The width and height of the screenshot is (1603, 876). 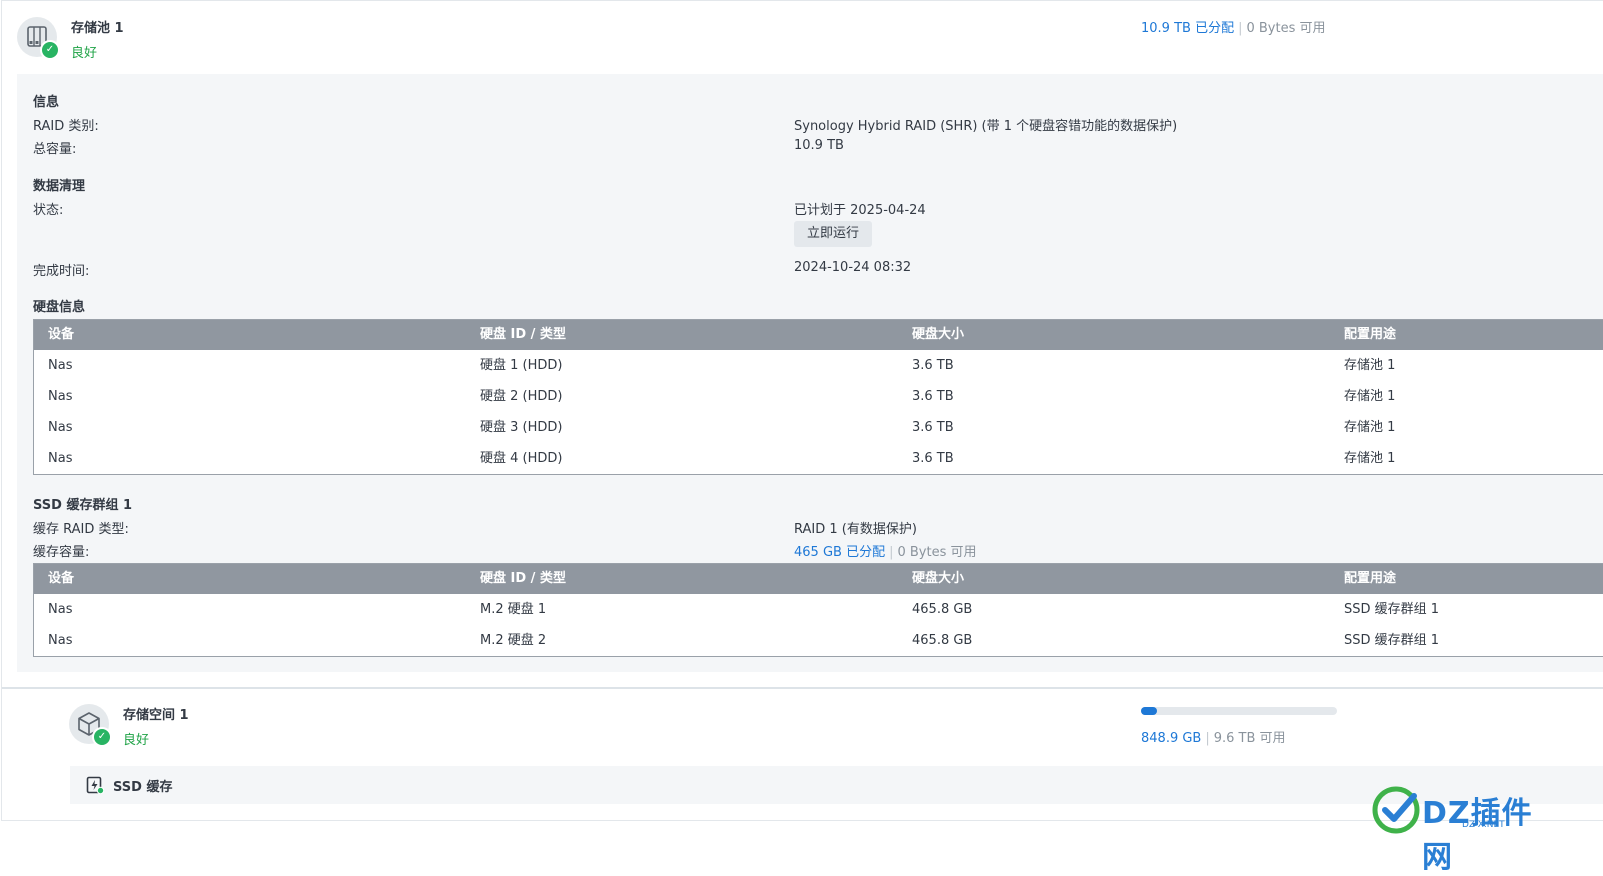 What do you see at coordinates (143, 787) in the screenshot?
I see `ssd-cache-label: SSD 缓存` at bounding box center [143, 787].